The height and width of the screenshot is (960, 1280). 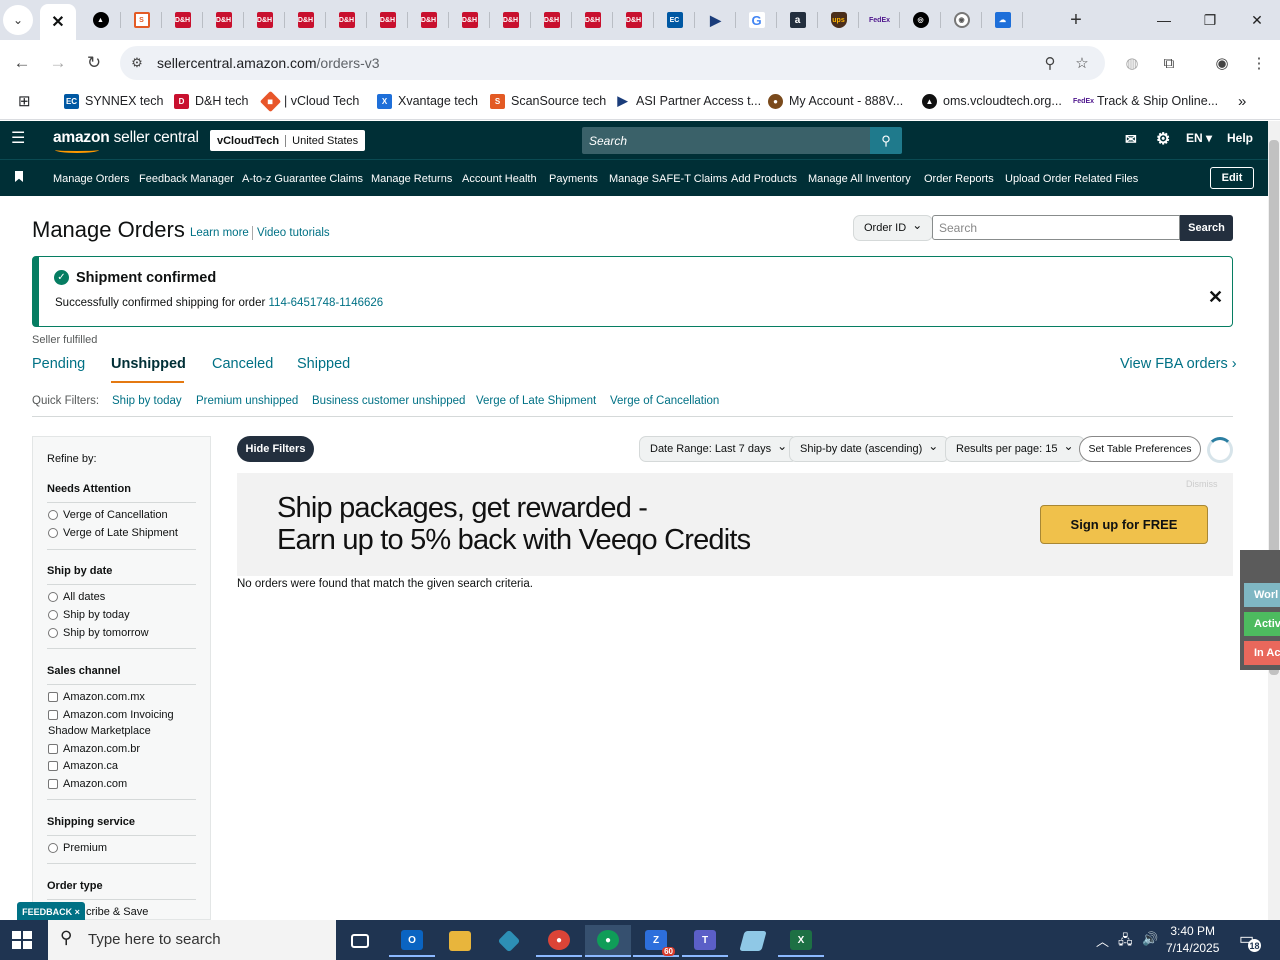 I want to click on nav-order-reports: Order Reports, so click(x=959, y=179).